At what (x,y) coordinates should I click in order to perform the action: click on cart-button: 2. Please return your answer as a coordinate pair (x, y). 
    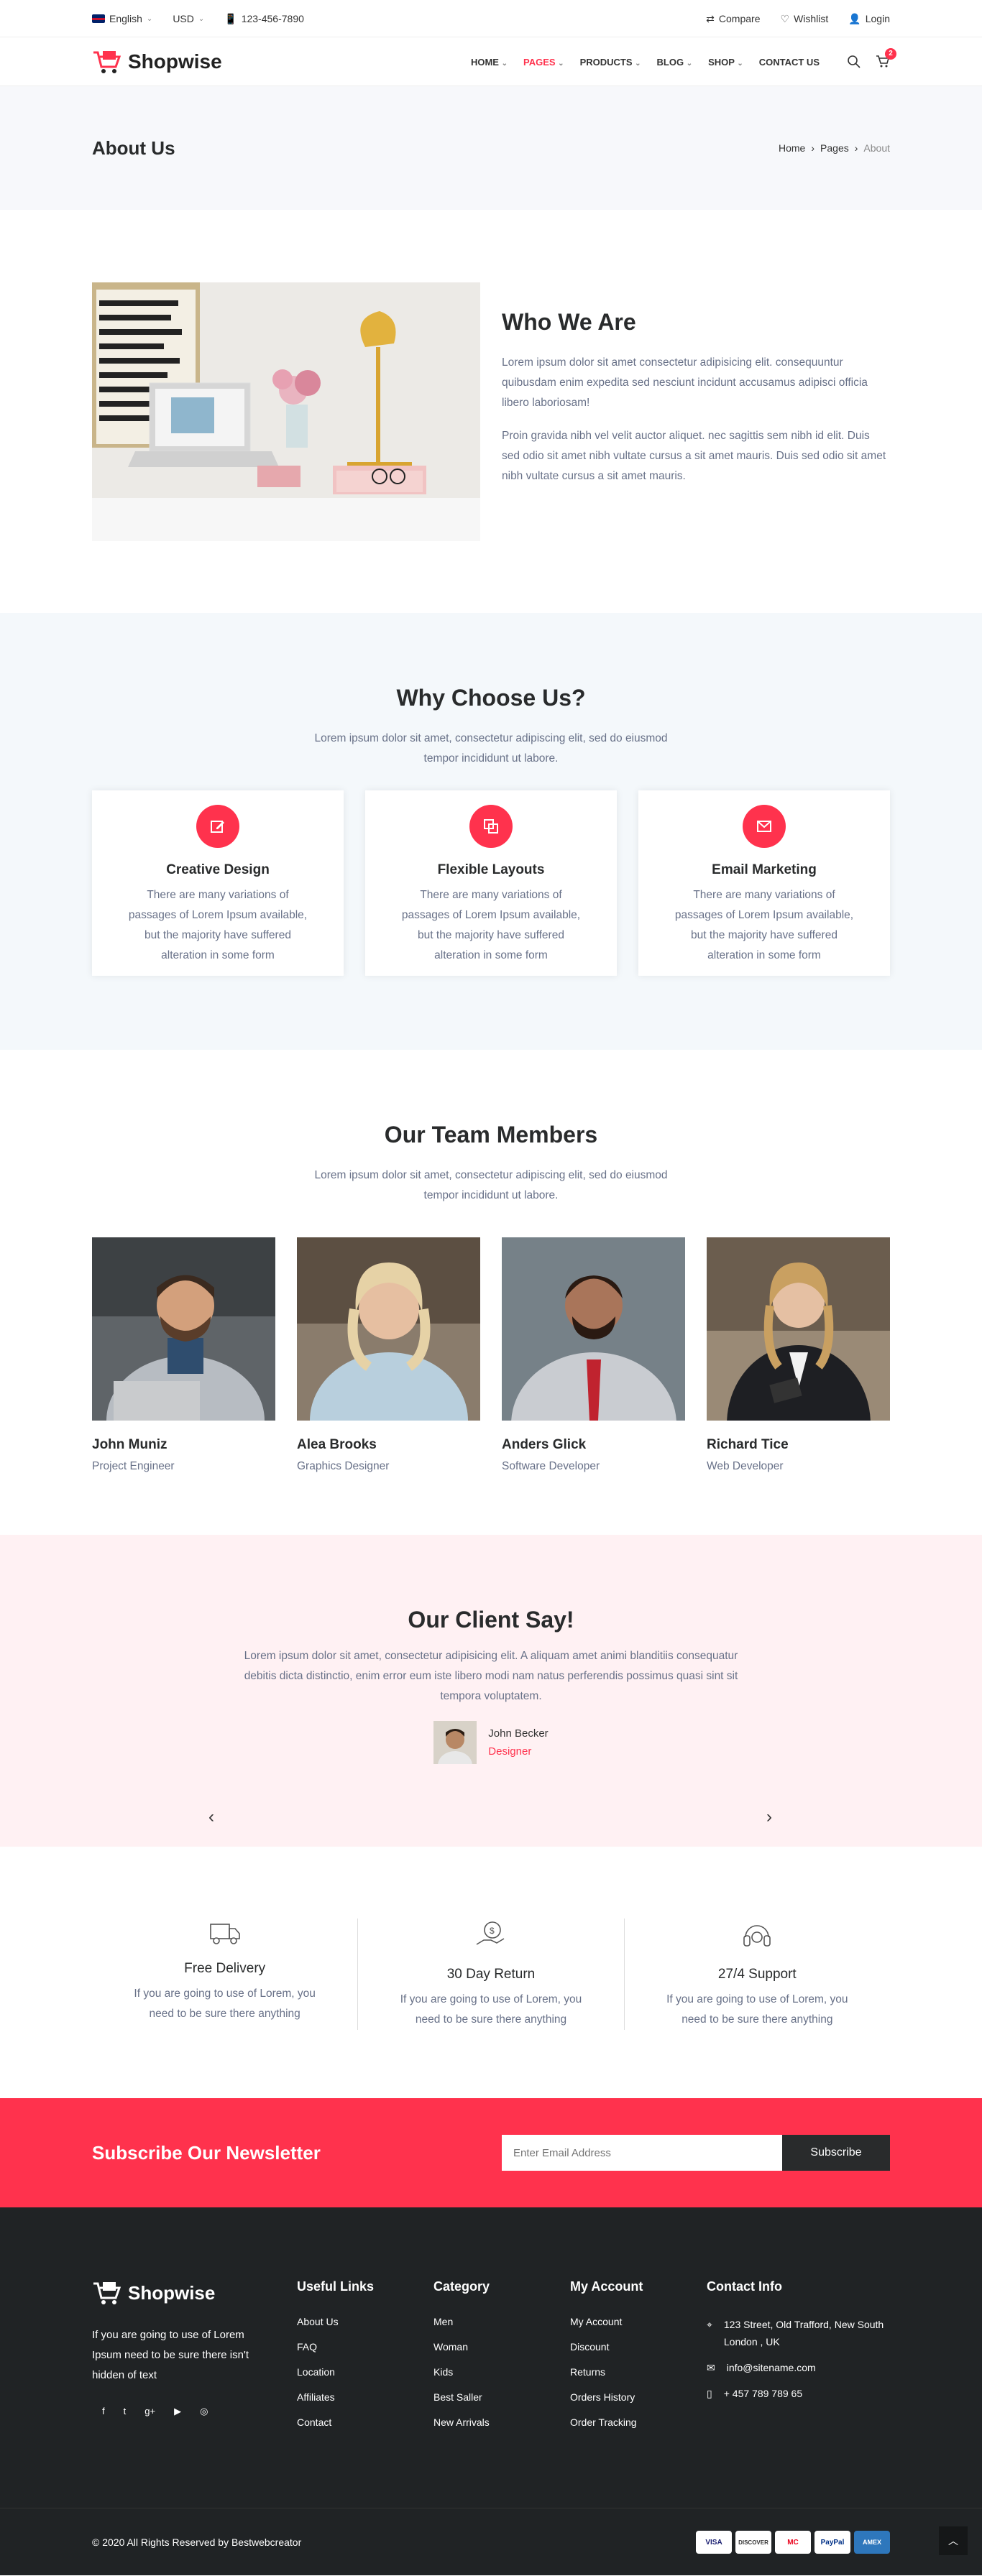
    Looking at the image, I should click on (886, 59).